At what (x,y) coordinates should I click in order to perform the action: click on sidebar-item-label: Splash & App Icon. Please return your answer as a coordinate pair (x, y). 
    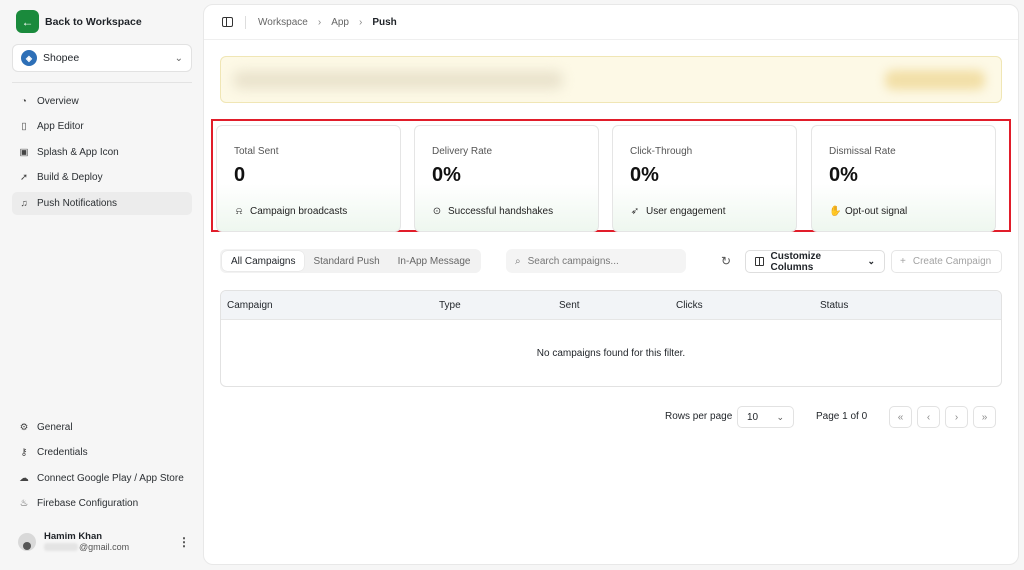
    Looking at the image, I should click on (78, 152).